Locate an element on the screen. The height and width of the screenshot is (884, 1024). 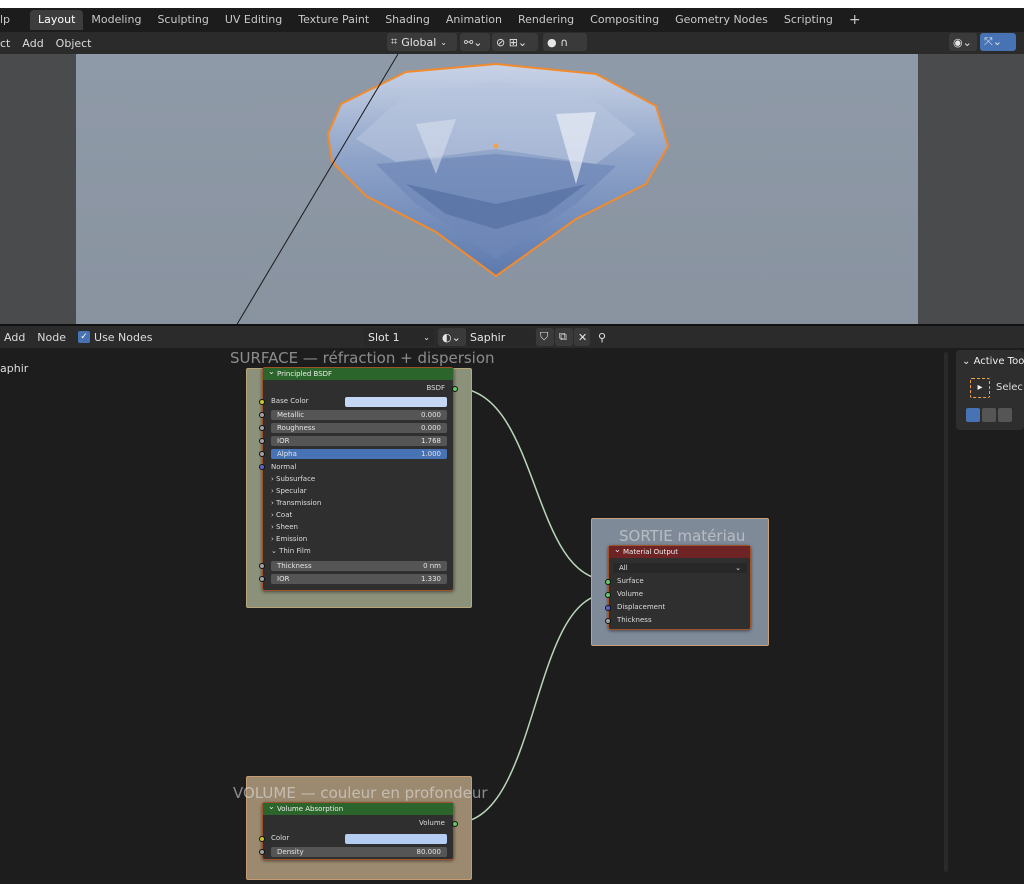
scrollbar is located at coordinates (946, 612).